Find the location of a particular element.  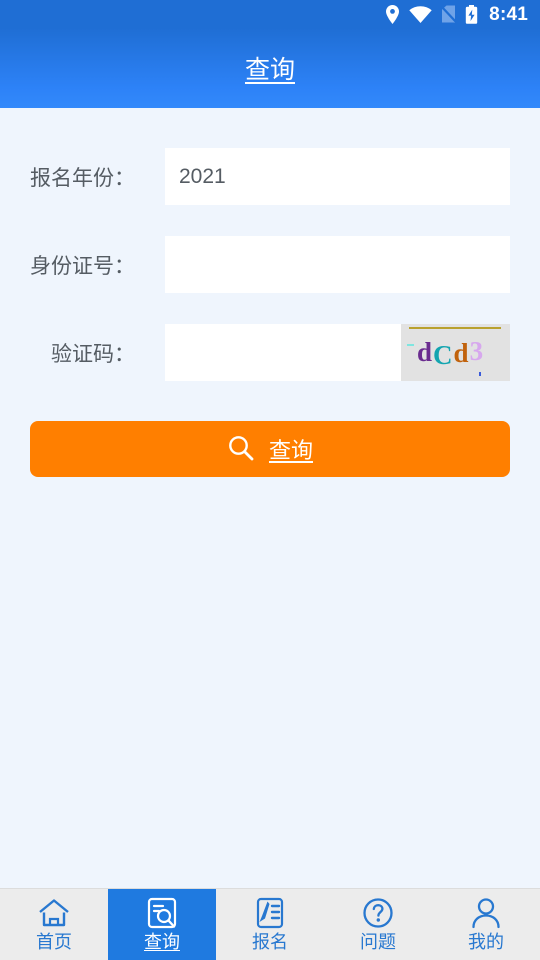

captcha-text: dCd3 is located at coordinates (450, 352).